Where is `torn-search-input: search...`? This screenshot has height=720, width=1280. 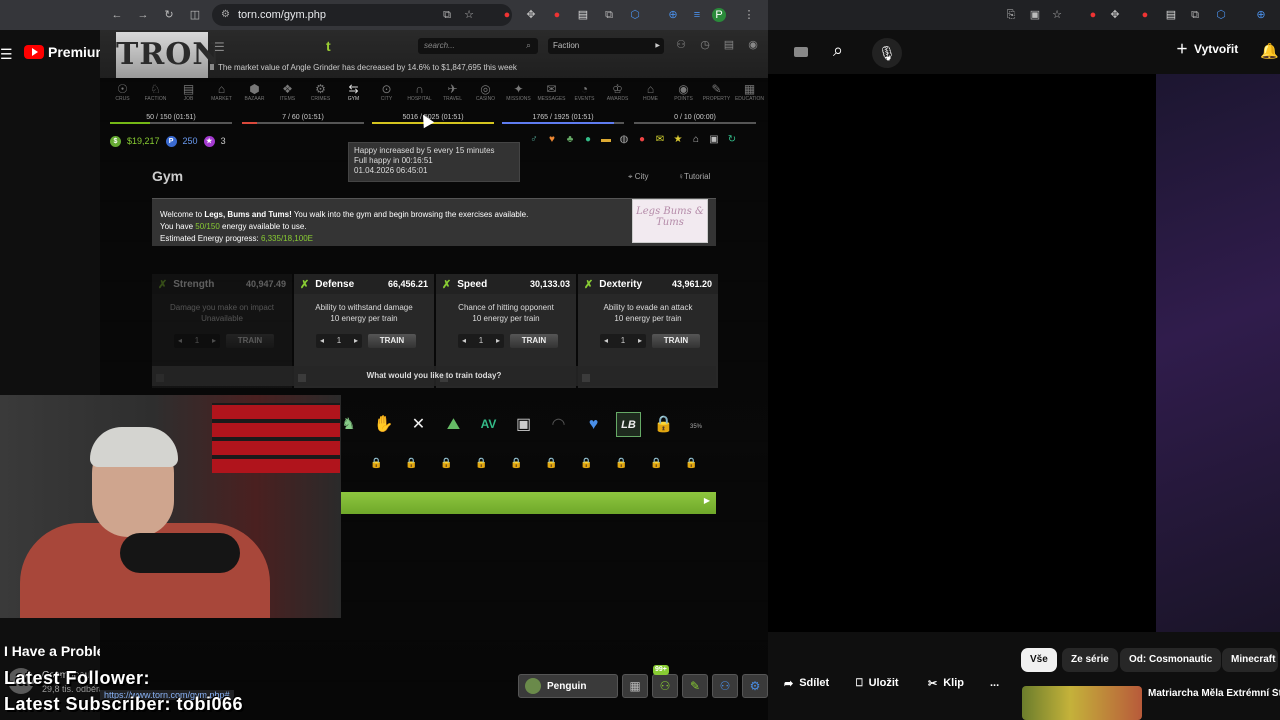
torn-search-input: search... is located at coordinates (478, 46).